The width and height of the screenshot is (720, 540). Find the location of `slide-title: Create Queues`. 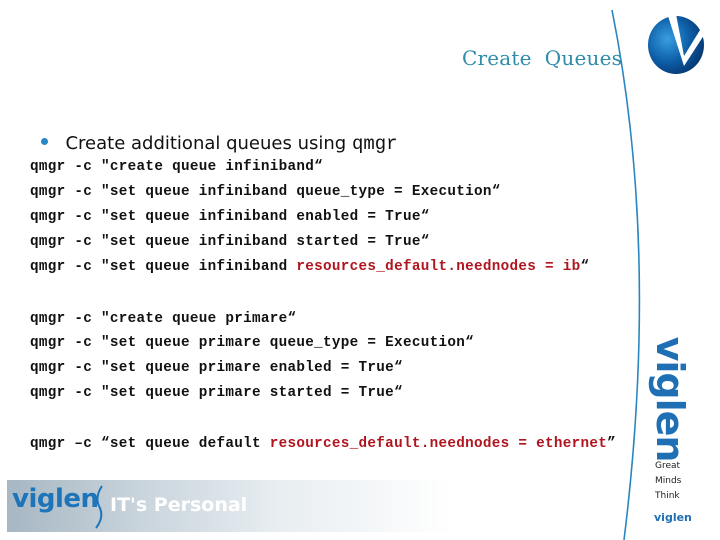

slide-title: Create Queues is located at coordinates (542, 58).